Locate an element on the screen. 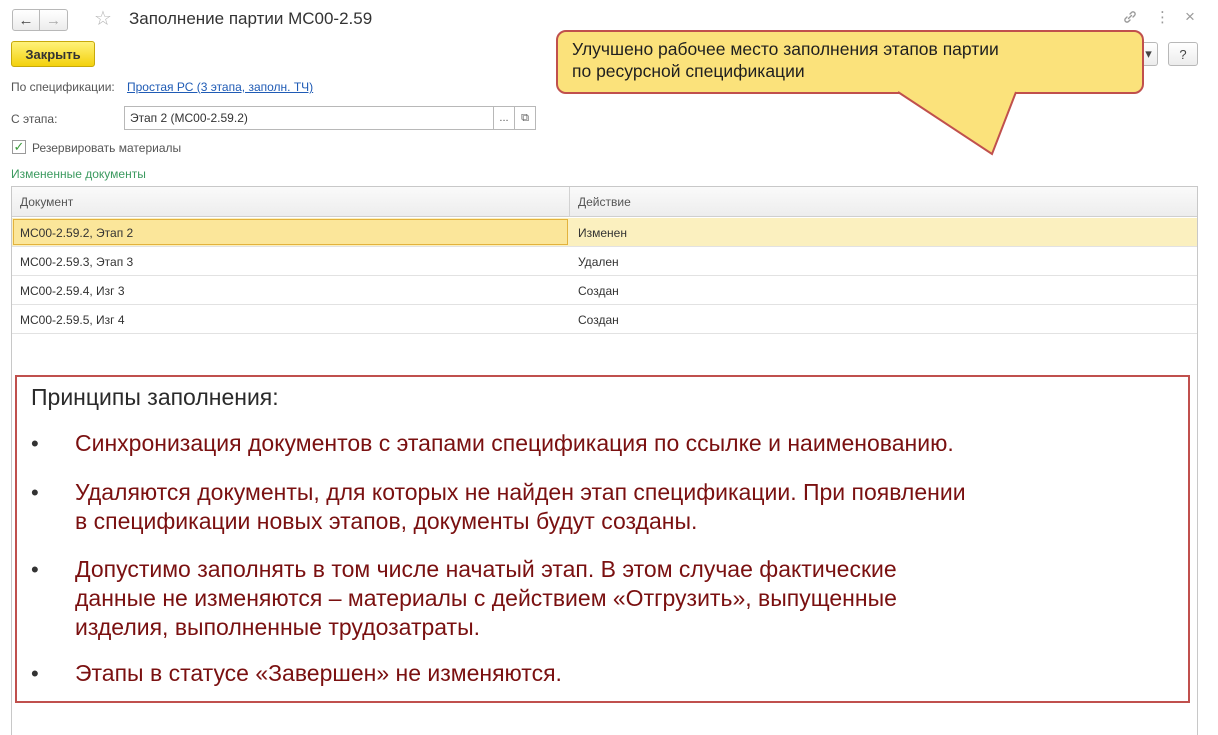  table-header: Документ Действие is located at coordinates (604, 202).